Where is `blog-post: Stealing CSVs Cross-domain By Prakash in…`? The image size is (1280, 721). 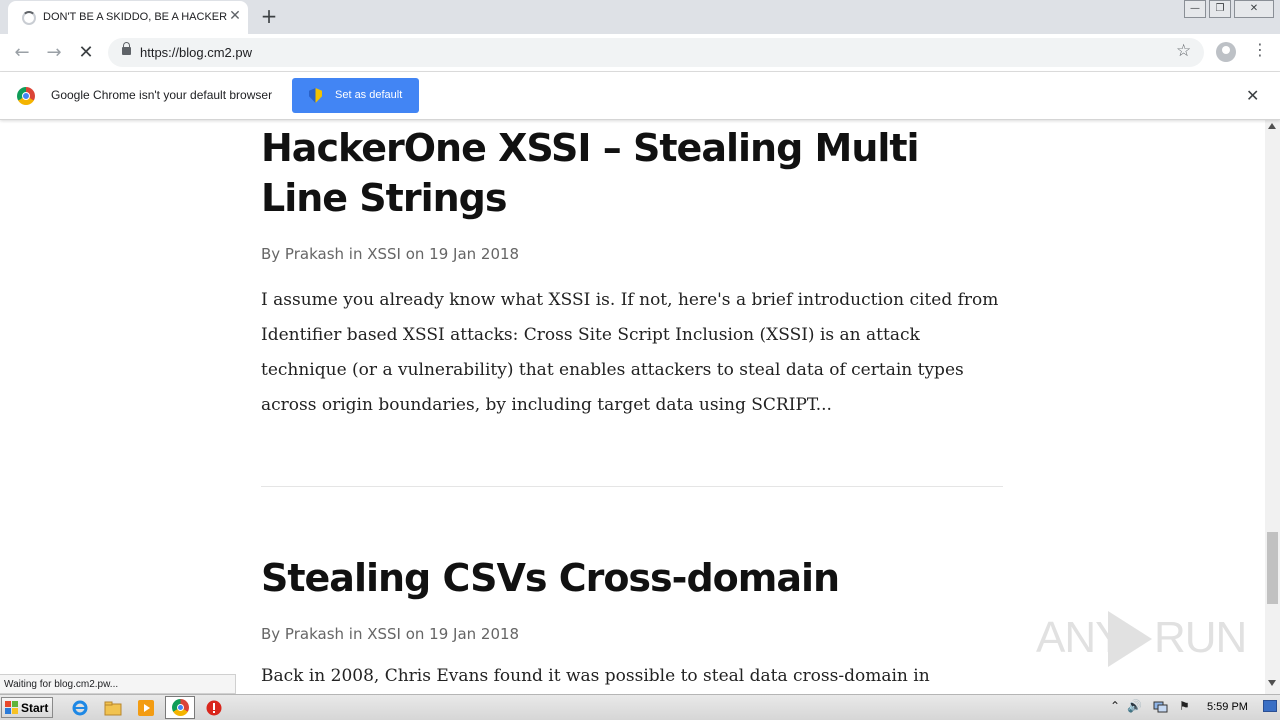 blog-post: Stealing CSVs Cross-domain By Prakash in… is located at coordinates (632, 623).